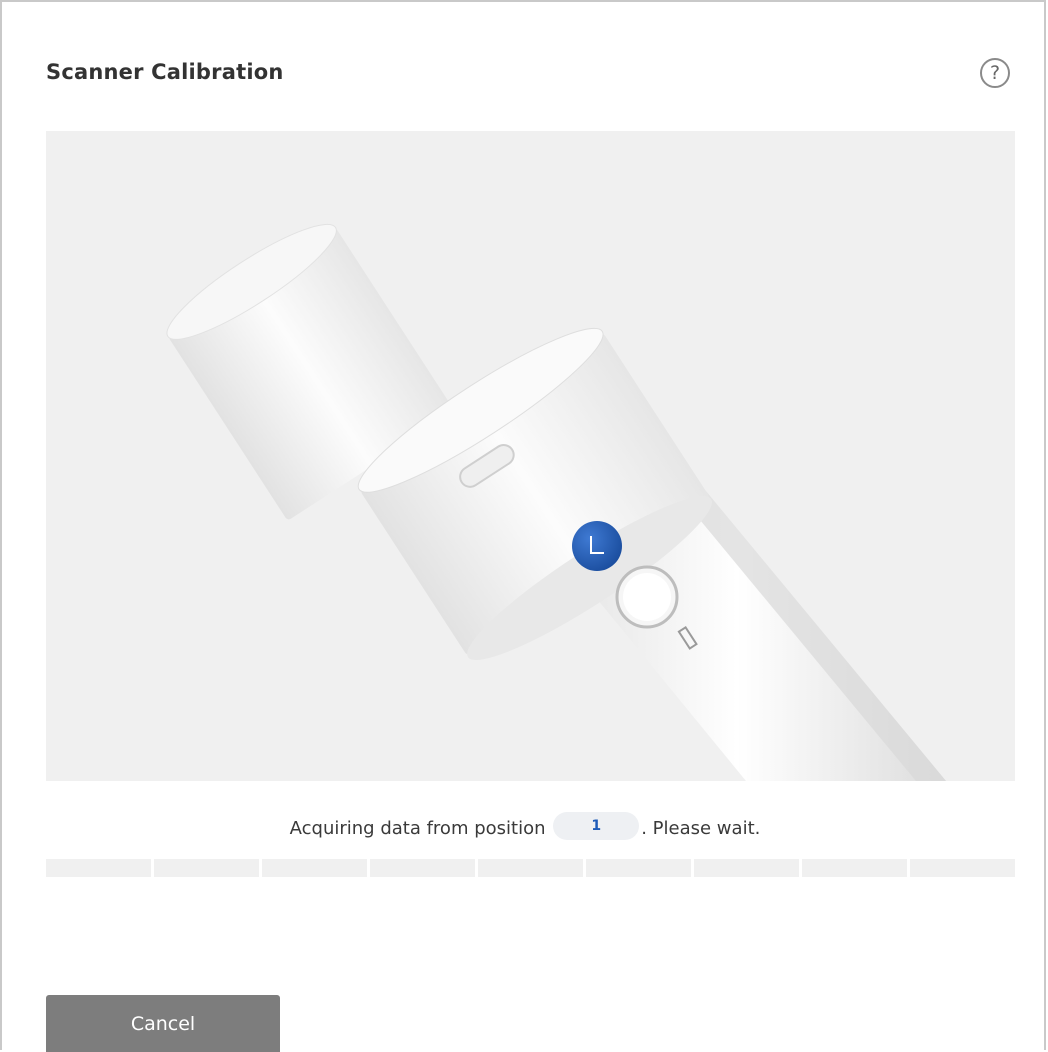 The image size is (1048, 1052). Describe the element at coordinates (596, 826) in the screenshot. I see `position-badge: 1` at that location.